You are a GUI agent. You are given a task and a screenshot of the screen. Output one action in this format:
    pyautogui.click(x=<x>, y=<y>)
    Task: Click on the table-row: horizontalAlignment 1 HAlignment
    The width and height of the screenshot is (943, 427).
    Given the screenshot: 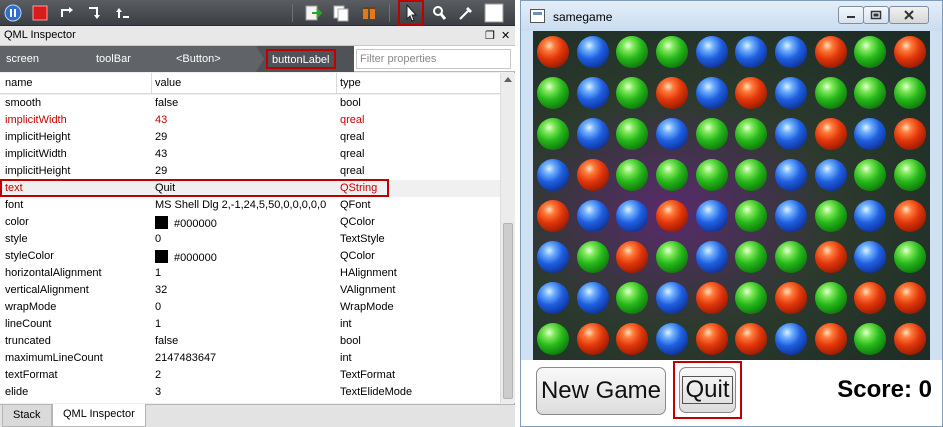 What is the action you would take?
    pyautogui.click(x=250, y=273)
    